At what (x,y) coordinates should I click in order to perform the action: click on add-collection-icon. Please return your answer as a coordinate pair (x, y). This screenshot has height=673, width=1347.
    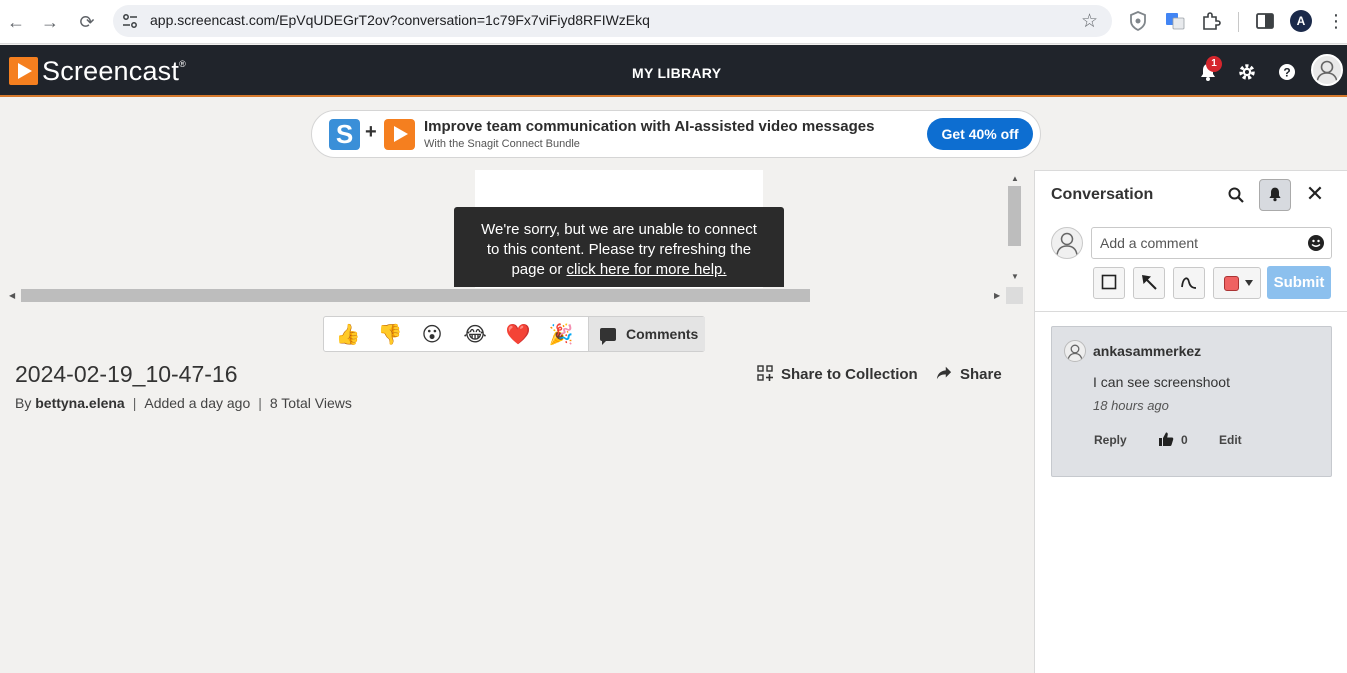
    Looking at the image, I should click on (765, 373).